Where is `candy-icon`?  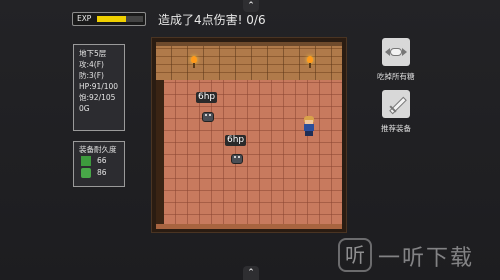
candy-icon is located at coordinates (396, 52).